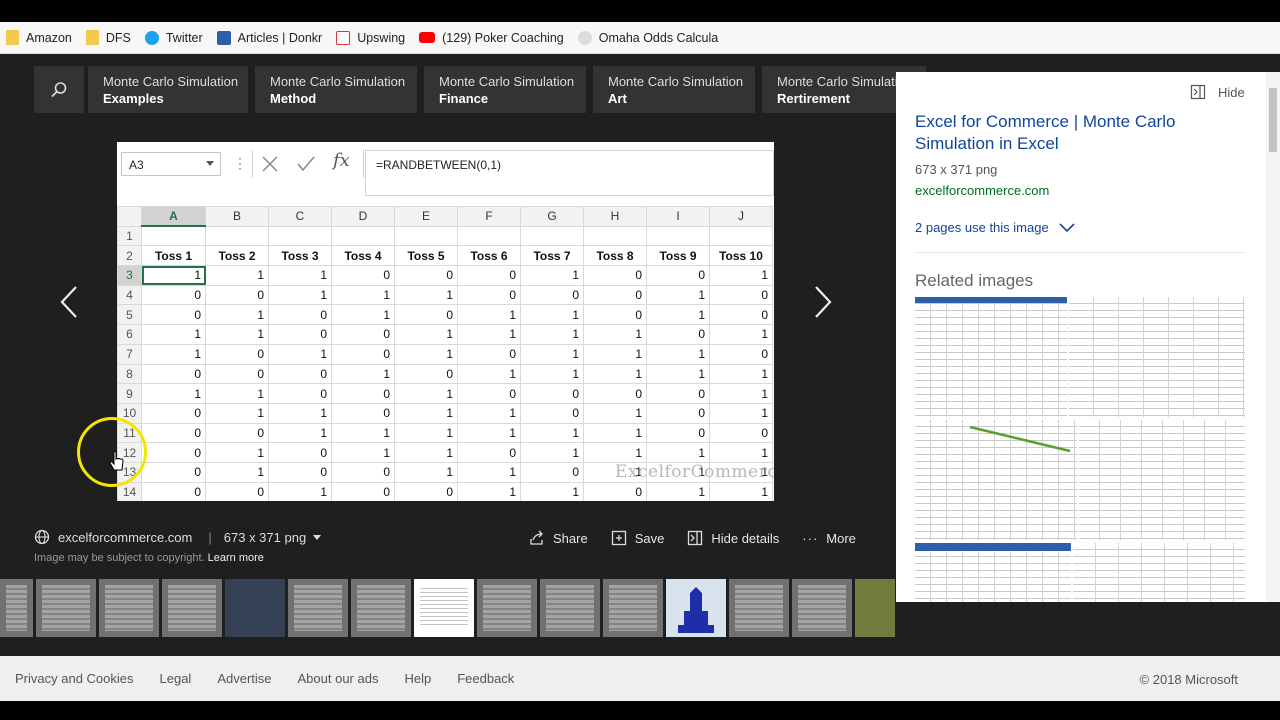  Describe the element at coordinates (244, 678) in the screenshot. I see `footer-link-advertise: Advertise` at that location.